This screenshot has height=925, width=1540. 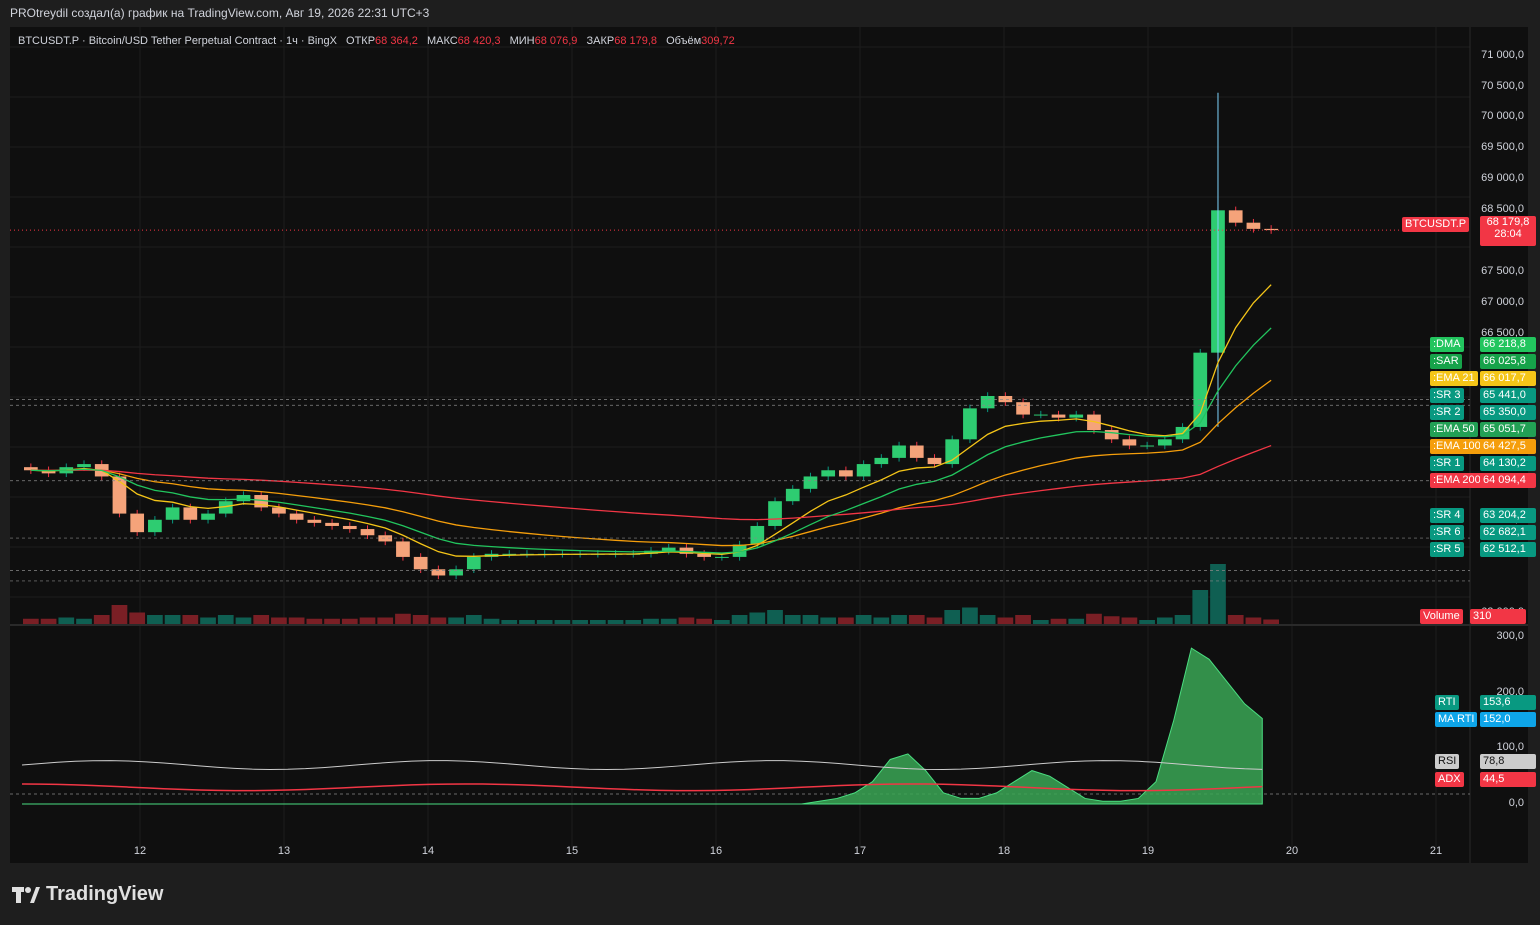 I want to click on volume-tag-label: Volume, so click(x=1441, y=616).